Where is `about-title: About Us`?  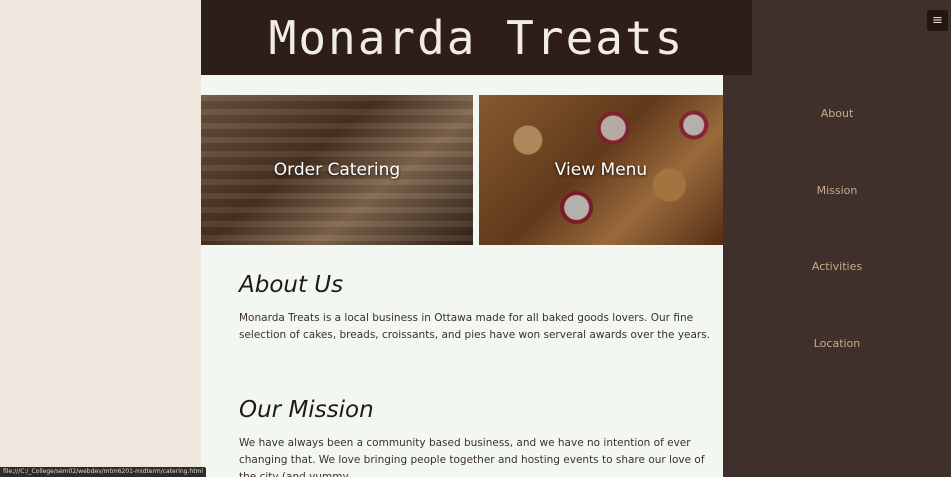
about-title: About Us is located at coordinates (291, 285).